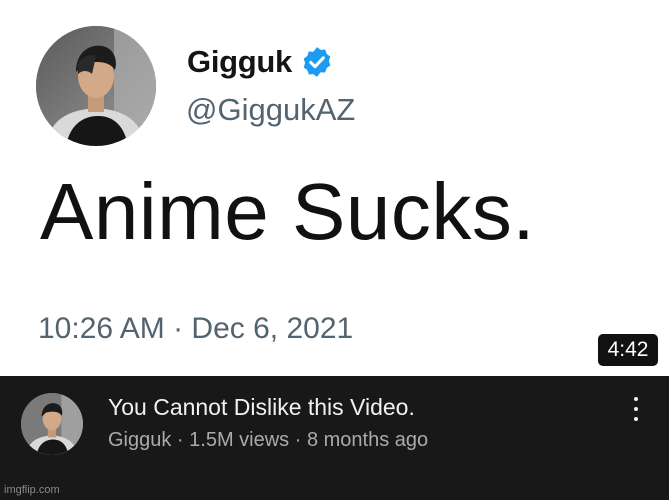  What do you see at coordinates (261, 407) in the screenshot?
I see `video-title: You Cannot Dislike this Video.` at bounding box center [261, 407].